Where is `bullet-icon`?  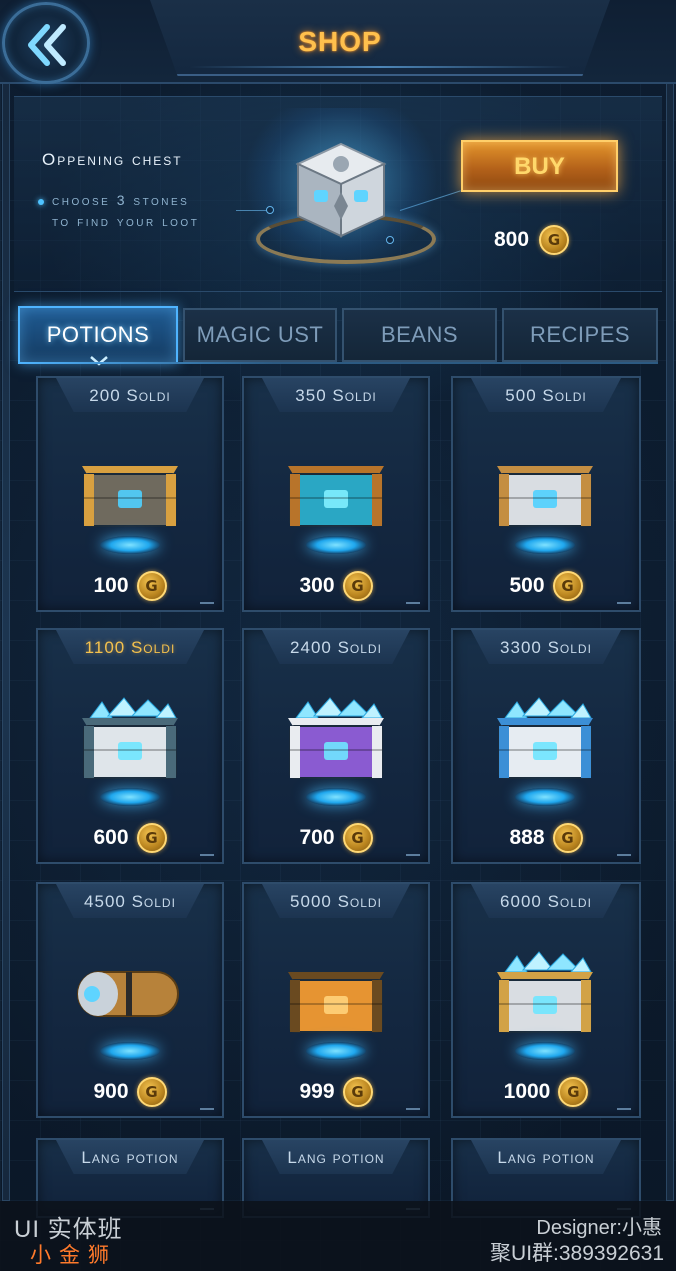
bullet-icon is located at coordinates (41, 202).